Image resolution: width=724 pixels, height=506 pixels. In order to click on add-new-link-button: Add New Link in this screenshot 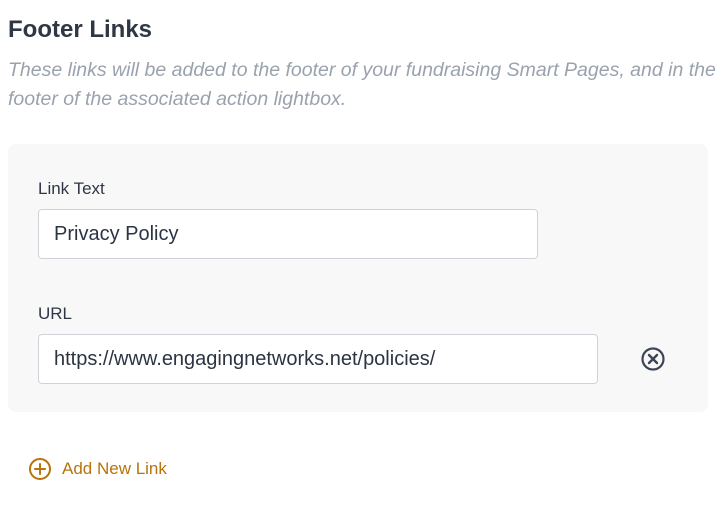, I will do `click(97, 469)`.